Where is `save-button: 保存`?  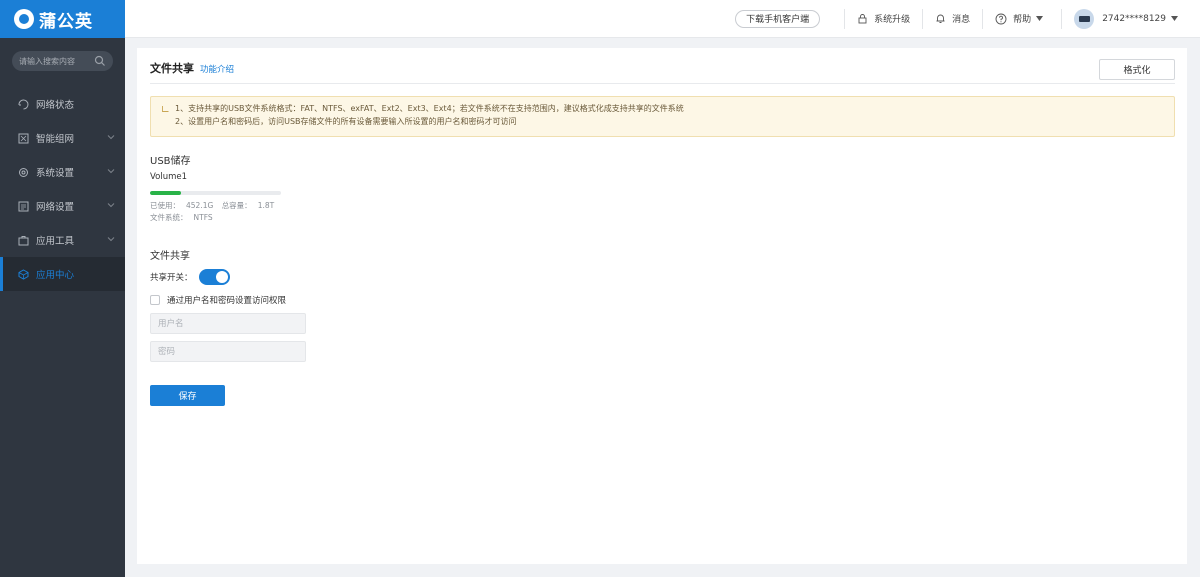 save-button: 保存 is located at coordinates (187, 395).